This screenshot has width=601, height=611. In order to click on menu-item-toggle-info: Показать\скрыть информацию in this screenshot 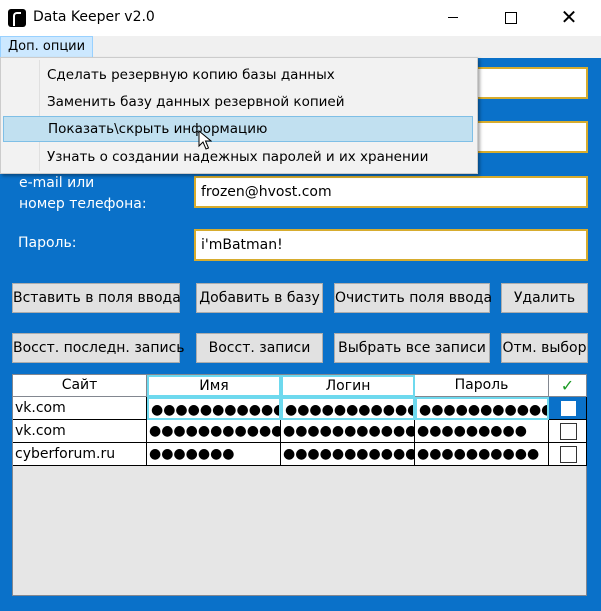, I will do `click(238, 129)`.